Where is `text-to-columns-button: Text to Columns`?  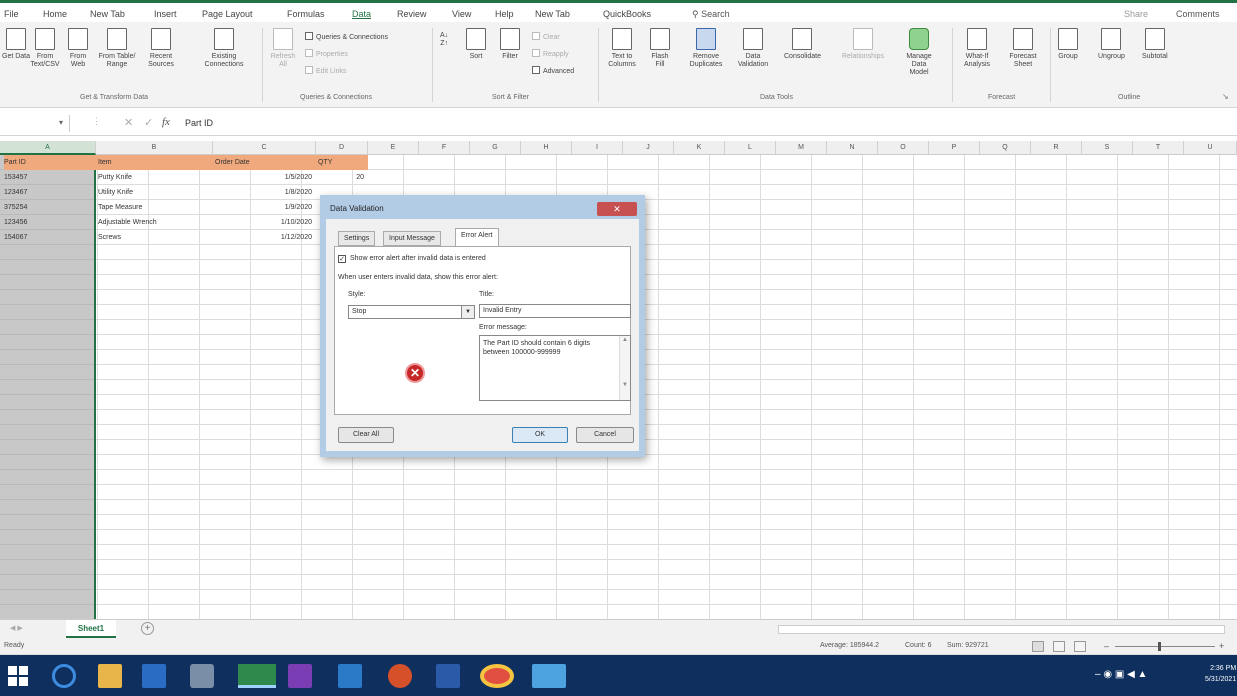 text-to-columns-button: Text to Columns is located at coordinates (622, 48).